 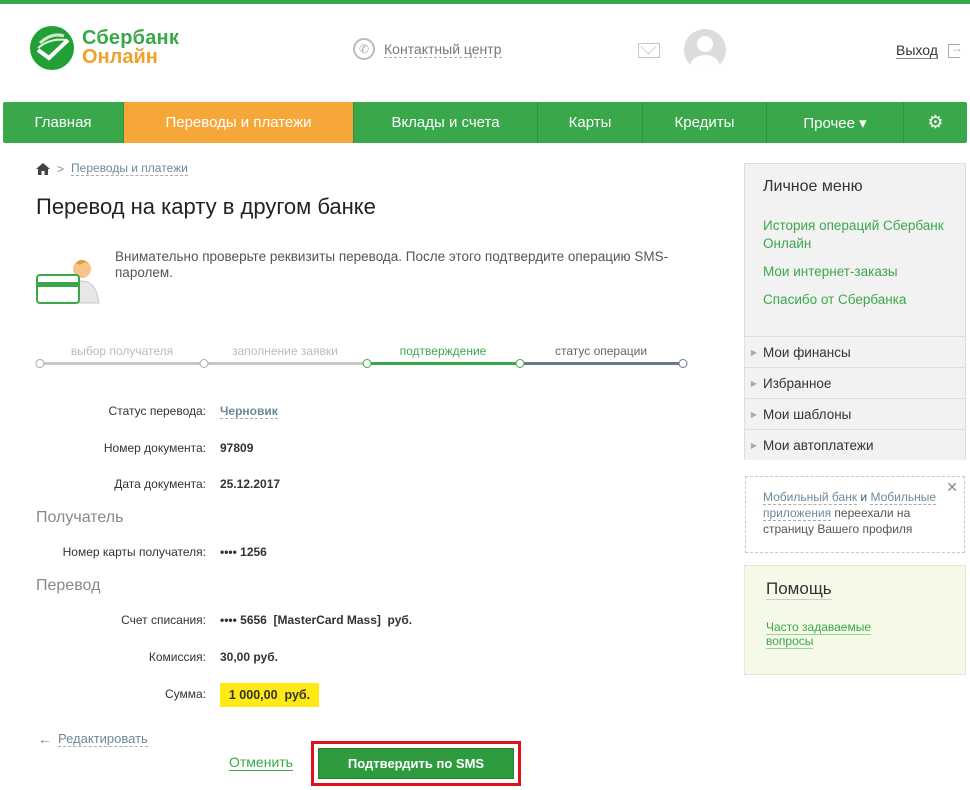 What do you see at coordinates (799, 589) in the screenshot?
I see `help-title: Помощь` at bounding box center [799, 589].